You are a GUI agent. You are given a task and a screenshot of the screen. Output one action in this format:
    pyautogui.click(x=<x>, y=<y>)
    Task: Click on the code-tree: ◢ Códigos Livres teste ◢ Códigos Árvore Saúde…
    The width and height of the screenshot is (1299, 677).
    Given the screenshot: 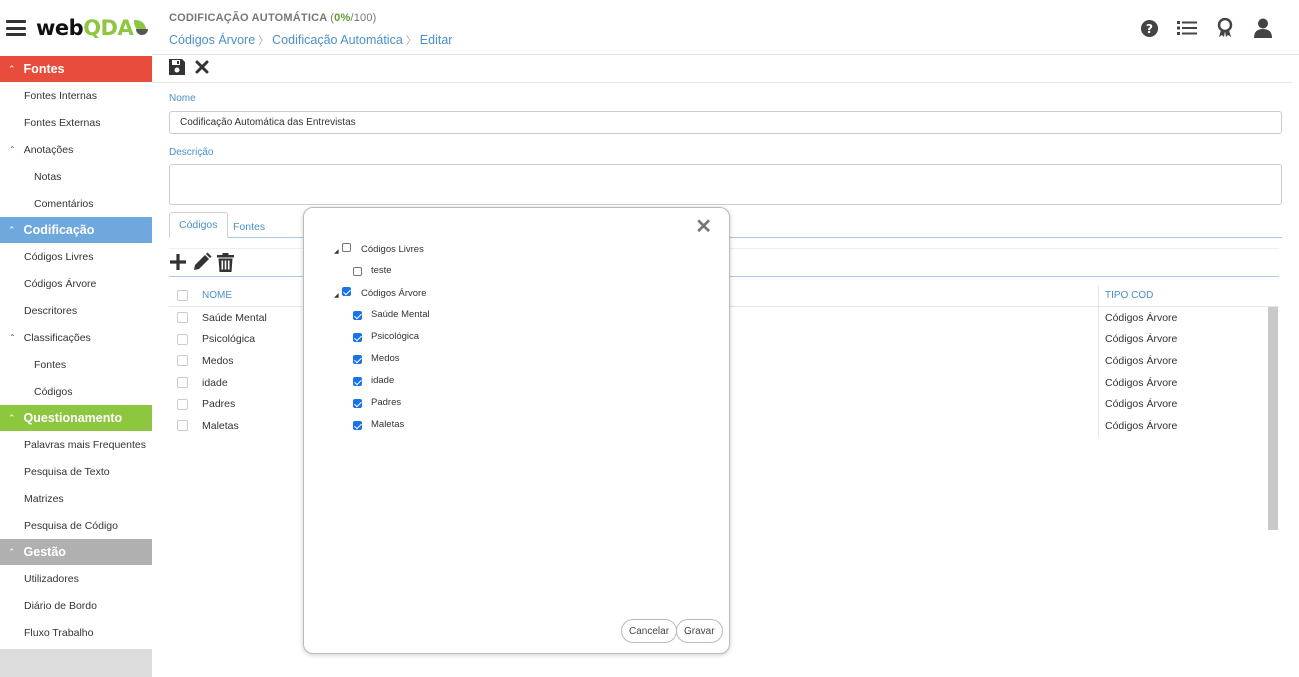 What is the action you would take?
    pyautogui.click(x=382, y=337)
    